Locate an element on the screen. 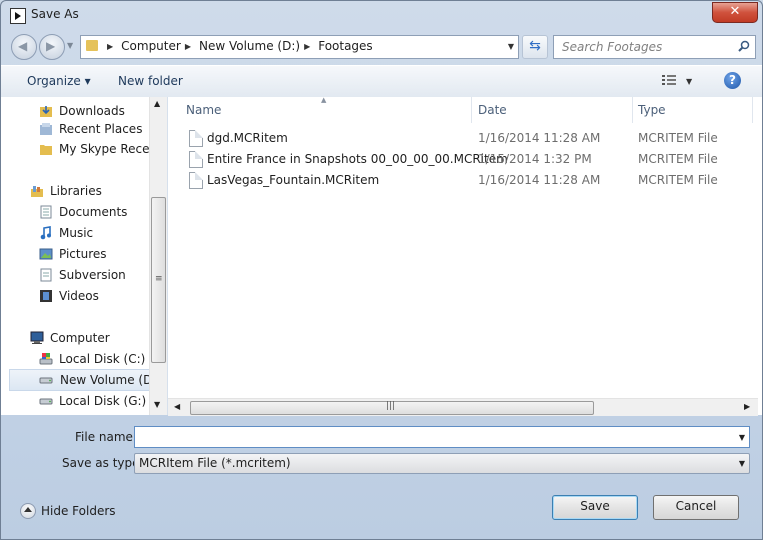  scrollbar-thumb: ||| is located at coordinates (392, 408).